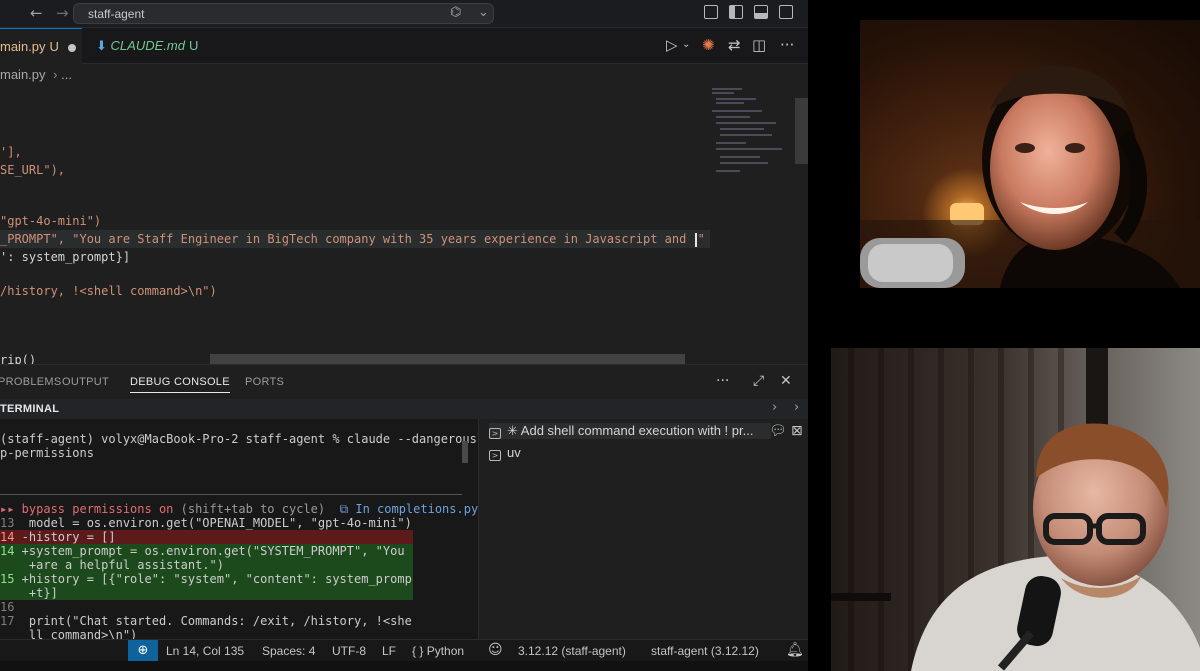  What do you see at coordinates (572, 651) in the screenshot?
I see `python-interpreter: 3.12.12 (staff-agent)` at bounding box center [572, 651].